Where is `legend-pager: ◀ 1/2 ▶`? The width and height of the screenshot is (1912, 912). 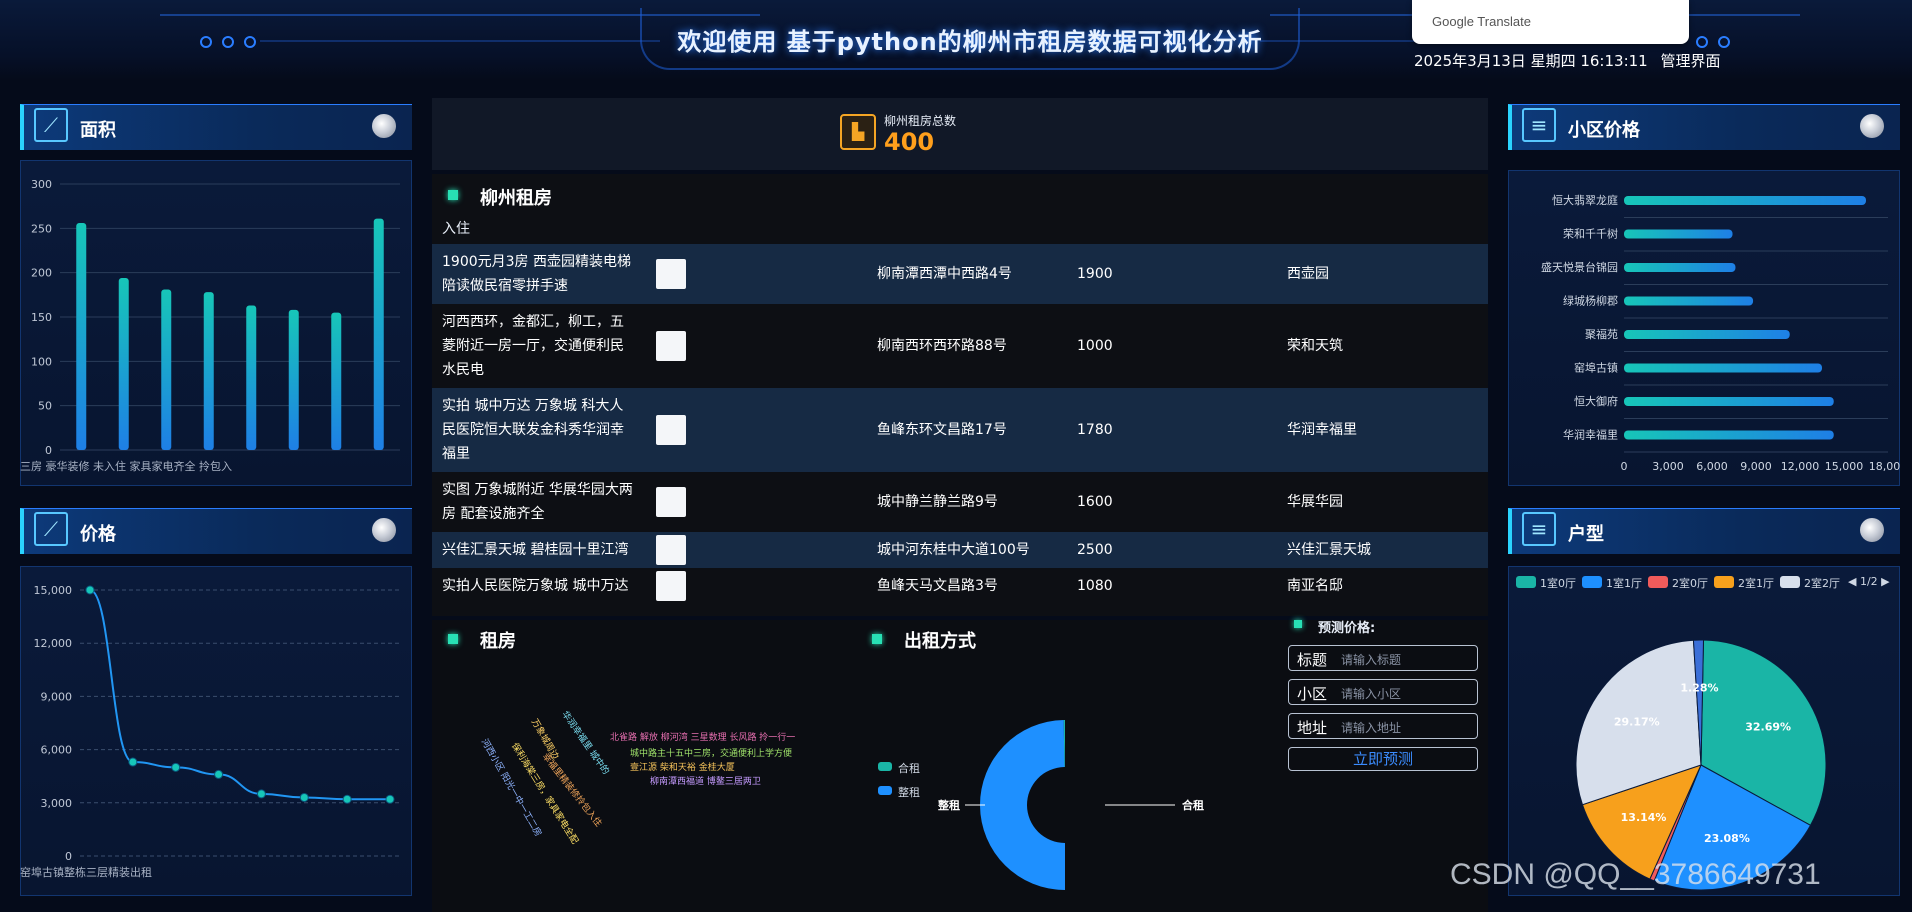
legend-pager: ◀ 1/2 ▶ is located at coordinates (1869, 581).